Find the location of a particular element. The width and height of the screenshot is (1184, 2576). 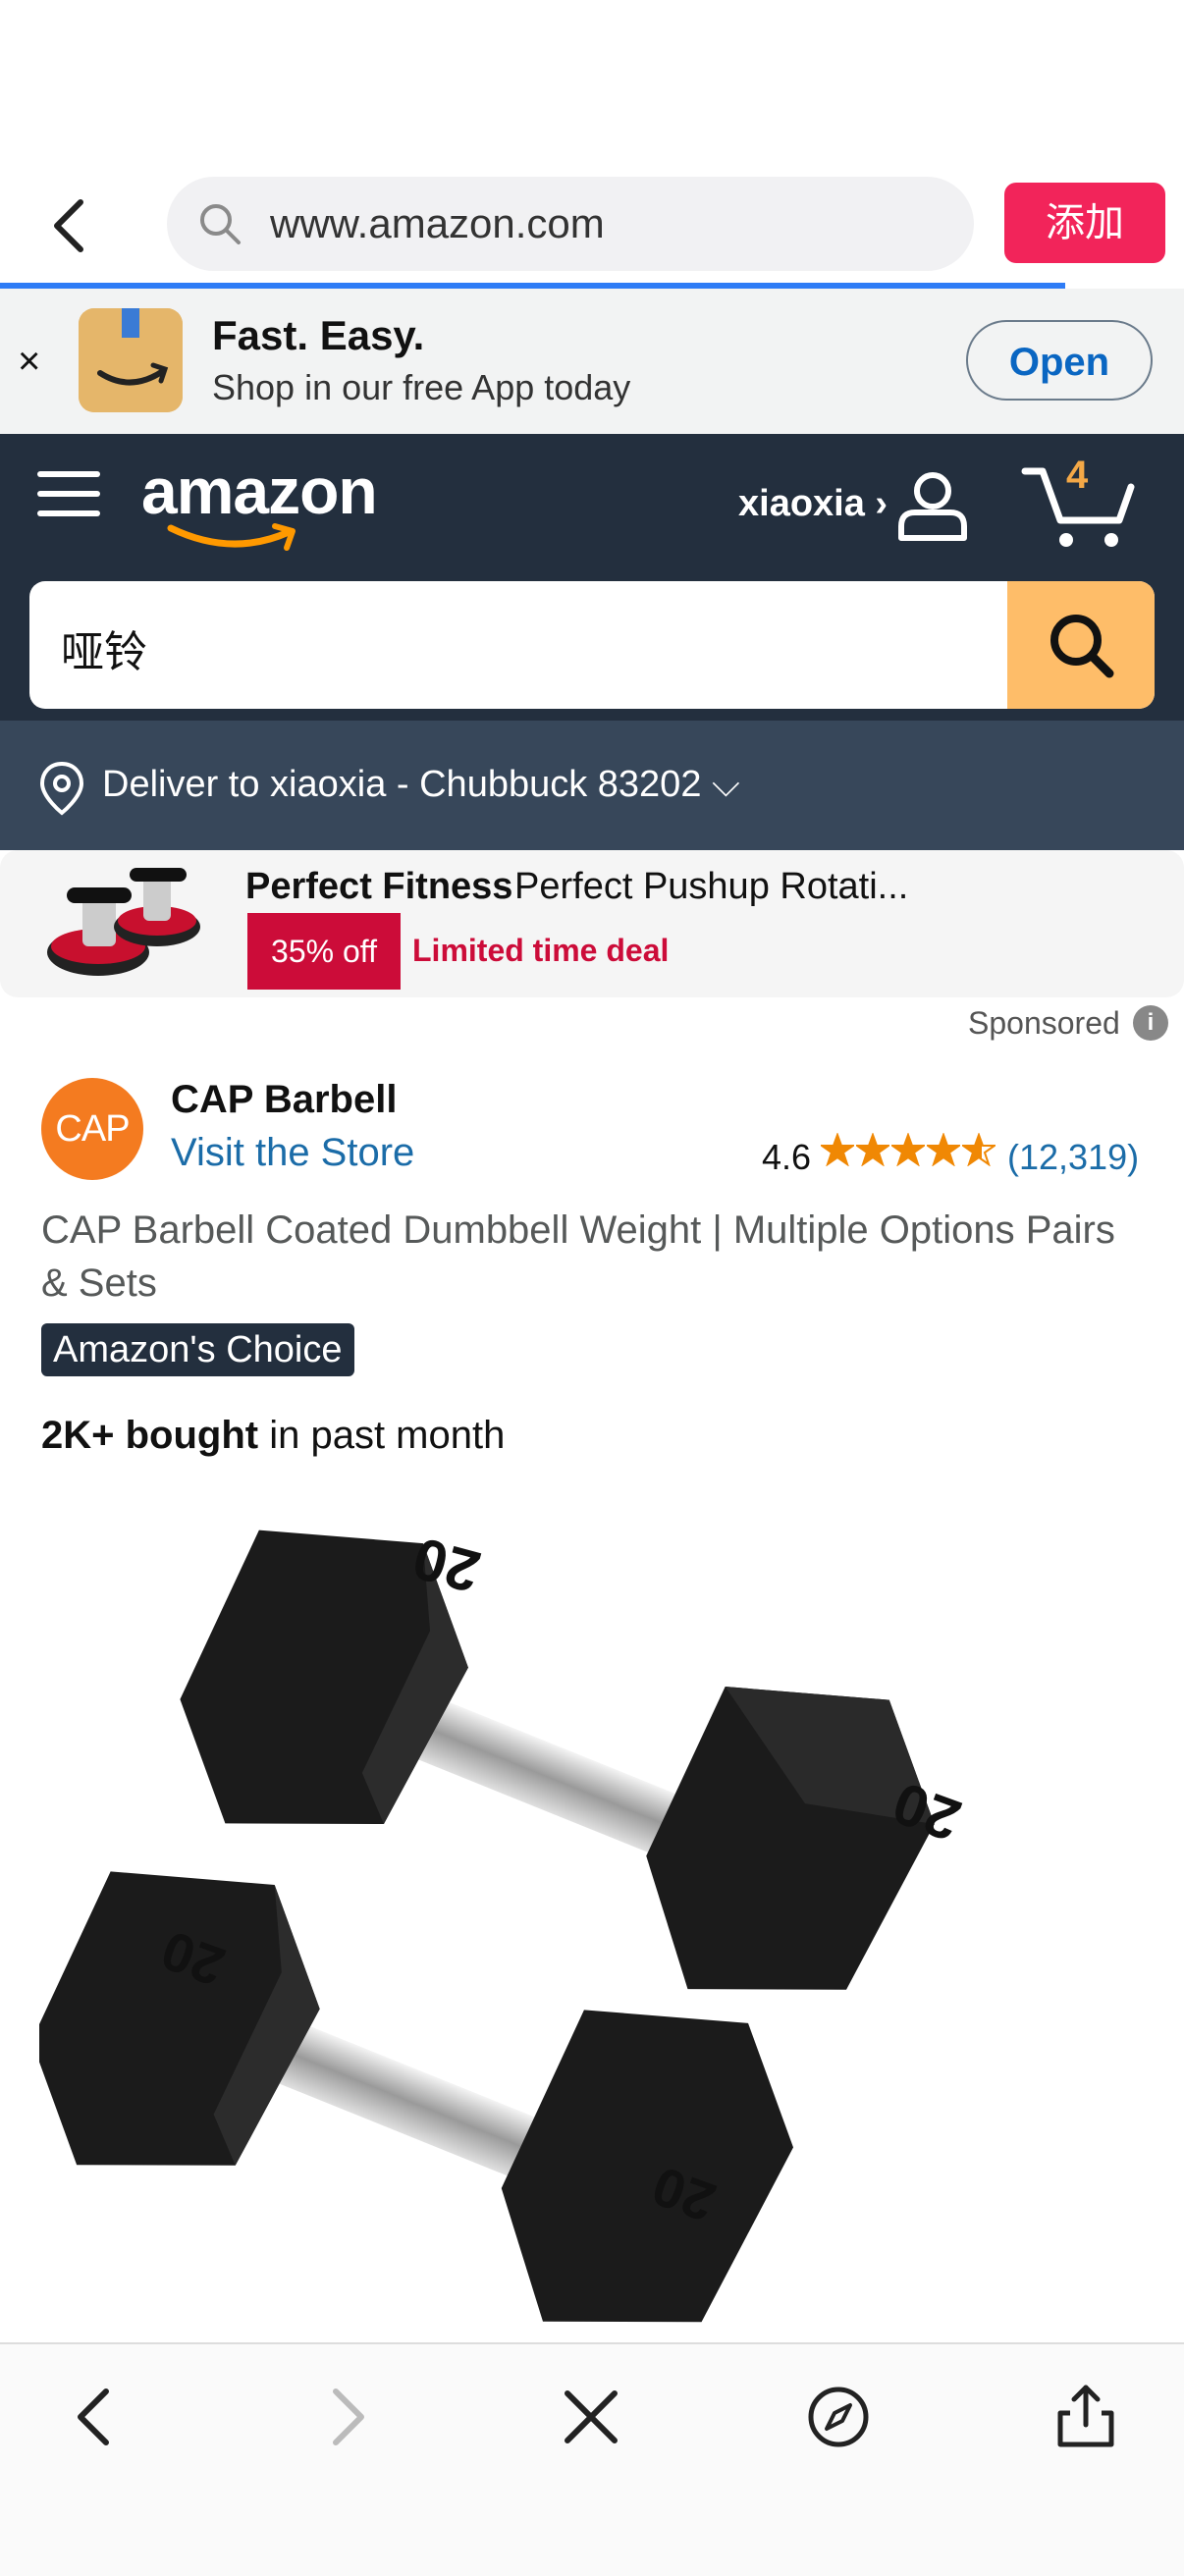

location-pin-icon is located at coordinates (61, 788).